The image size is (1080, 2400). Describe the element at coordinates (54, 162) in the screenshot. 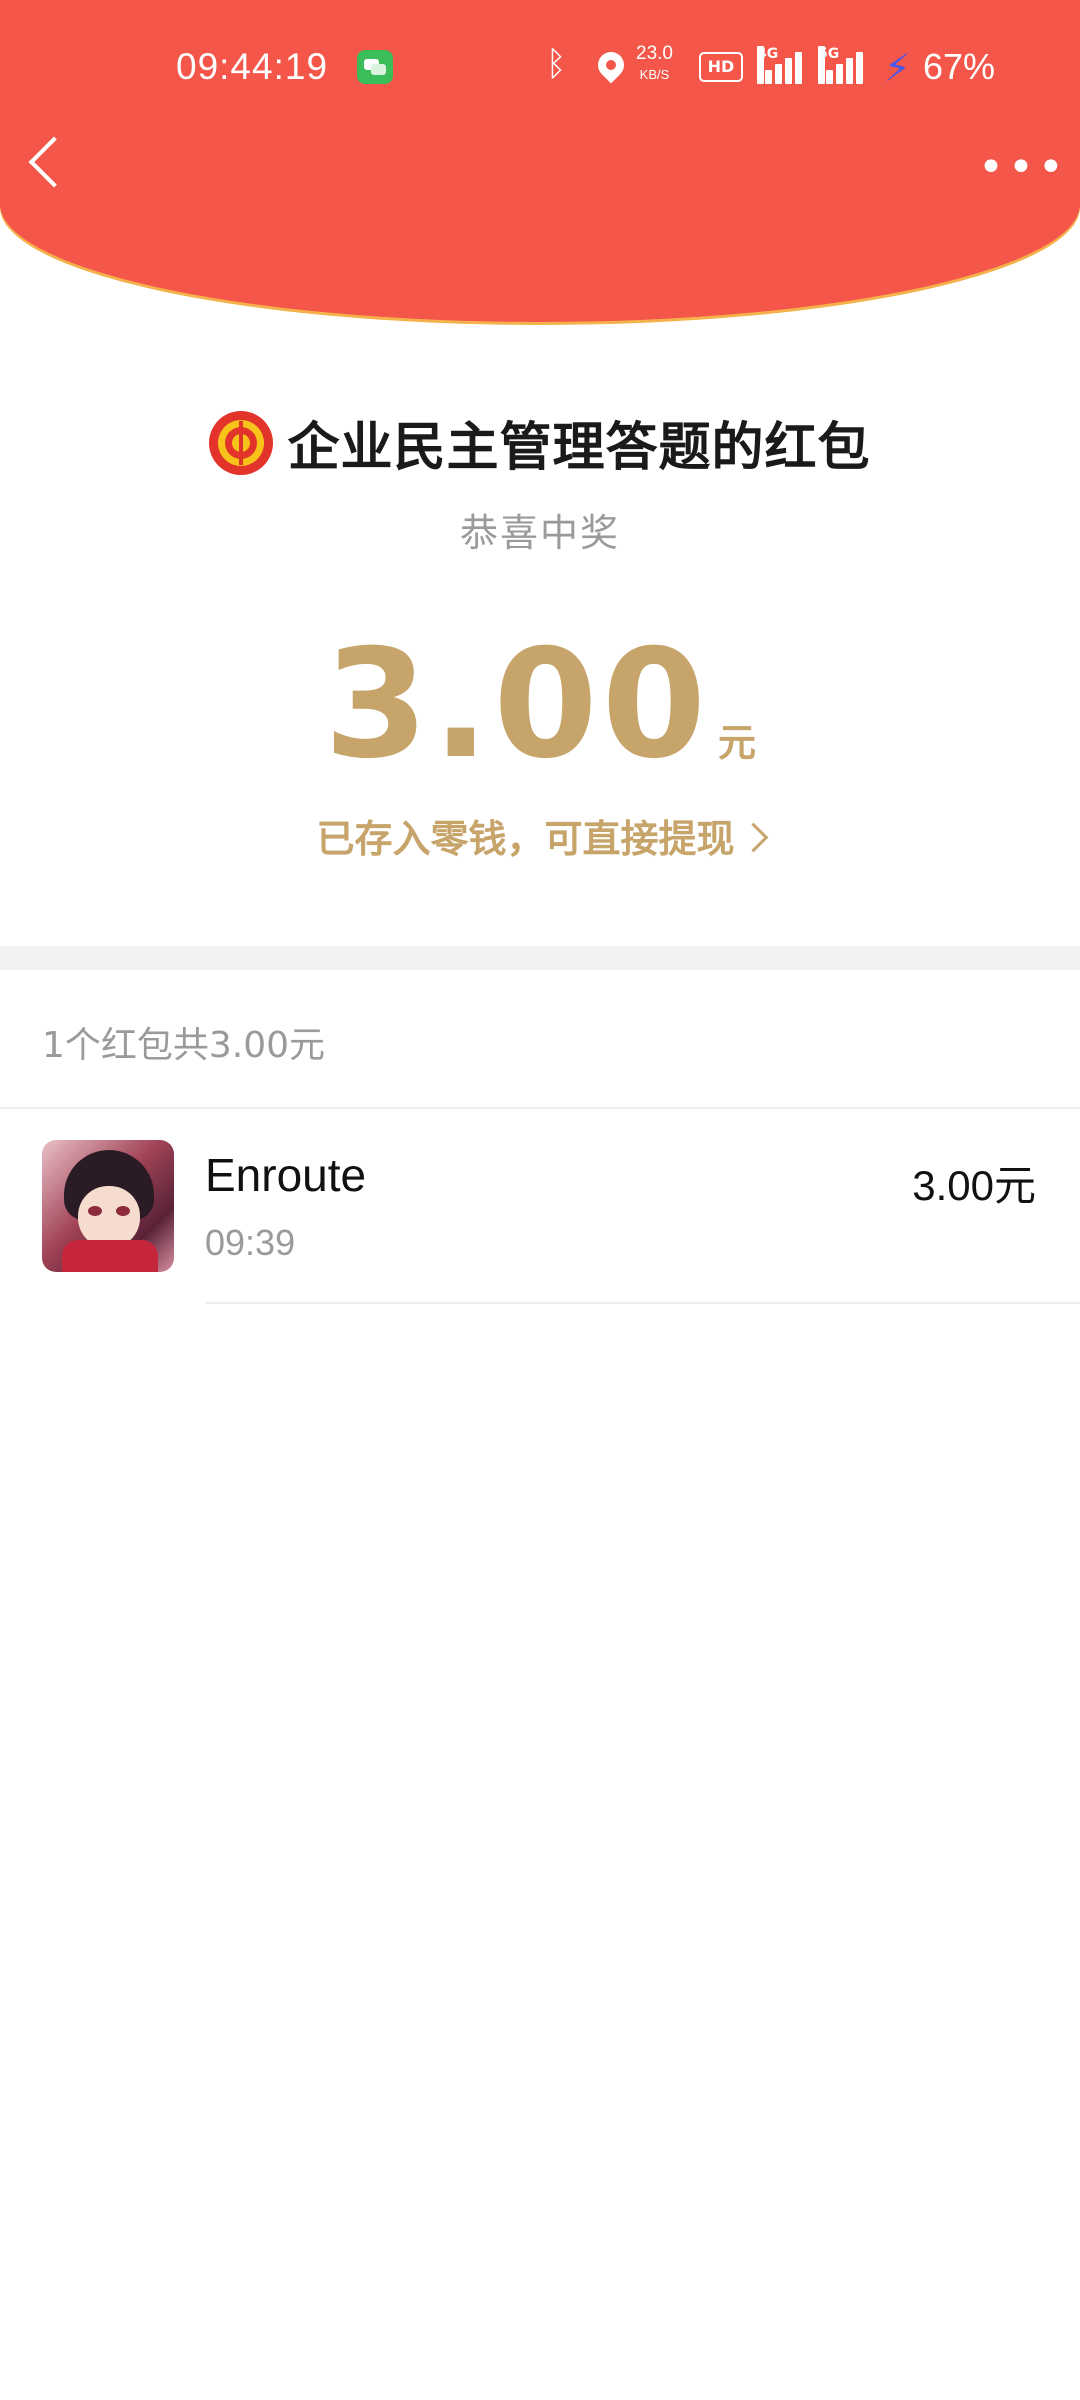

I see `chevron-left-icon` at that location.